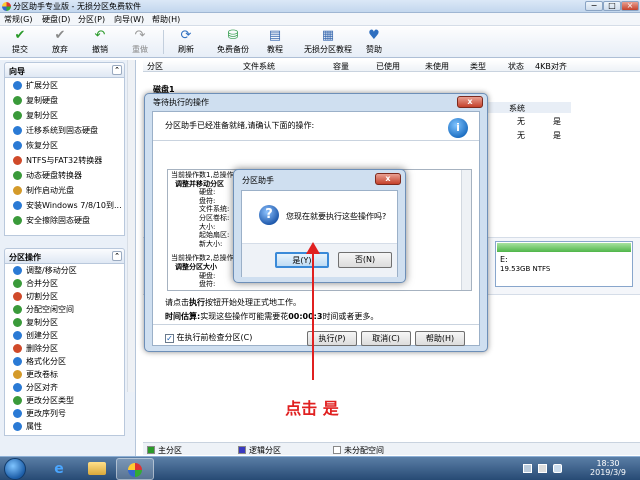  I want to click on operations-scrollbar, so click(466, 230).